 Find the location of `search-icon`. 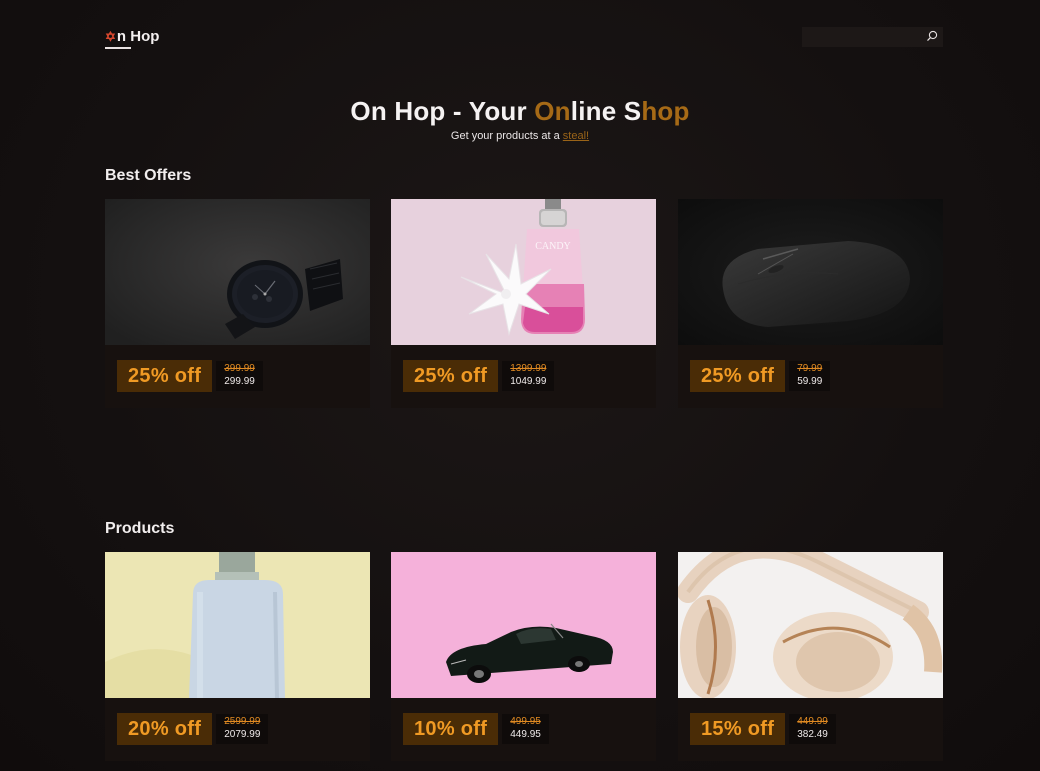

search-icon is located at coordinates (932, 36).